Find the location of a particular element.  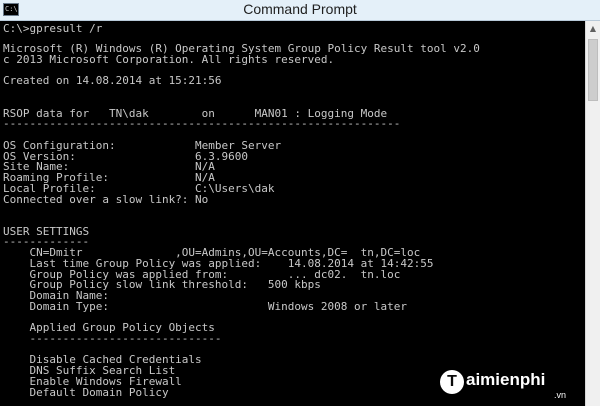

watermark-t-icon: T is located at coordinates (452, 382).